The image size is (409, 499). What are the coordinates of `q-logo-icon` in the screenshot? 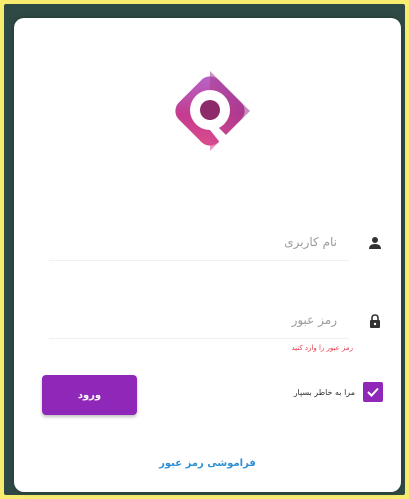 It's located at (212, 111).